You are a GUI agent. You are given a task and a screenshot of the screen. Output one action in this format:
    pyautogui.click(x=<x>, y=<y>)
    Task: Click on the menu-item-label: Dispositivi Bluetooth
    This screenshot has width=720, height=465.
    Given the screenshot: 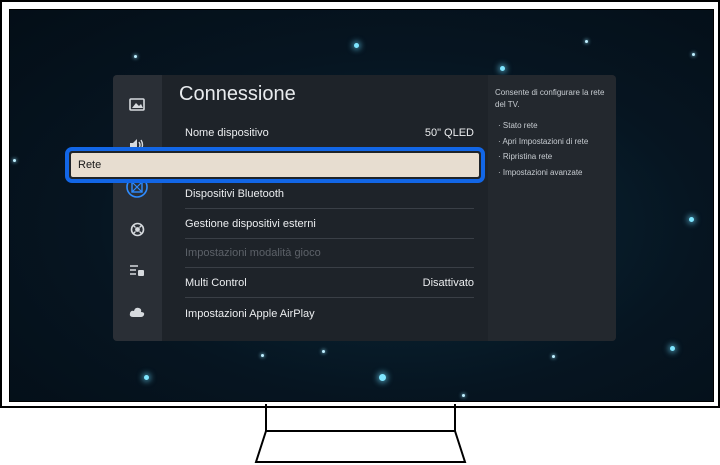 What is the action you would take?
    pyautogui.click(x=235, y=194)
    